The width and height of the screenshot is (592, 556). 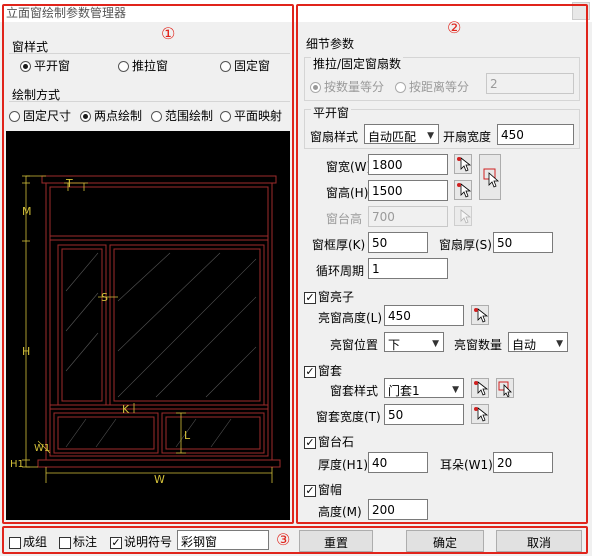 What do you see at coordinates (182, 115) in the screenshot?
I see `radio-range: 范围绘制` at bounding box center [182, 115].